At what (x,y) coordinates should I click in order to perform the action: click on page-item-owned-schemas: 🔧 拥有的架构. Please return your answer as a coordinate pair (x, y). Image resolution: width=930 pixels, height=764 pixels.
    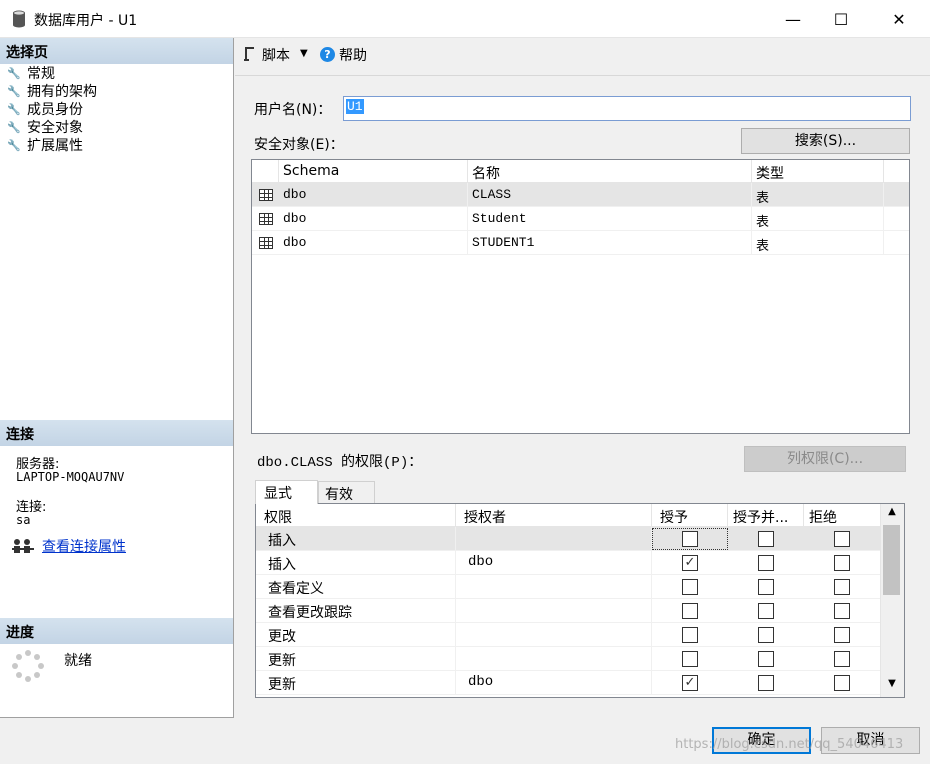
    Looking at the image, I should click on (52, 91).